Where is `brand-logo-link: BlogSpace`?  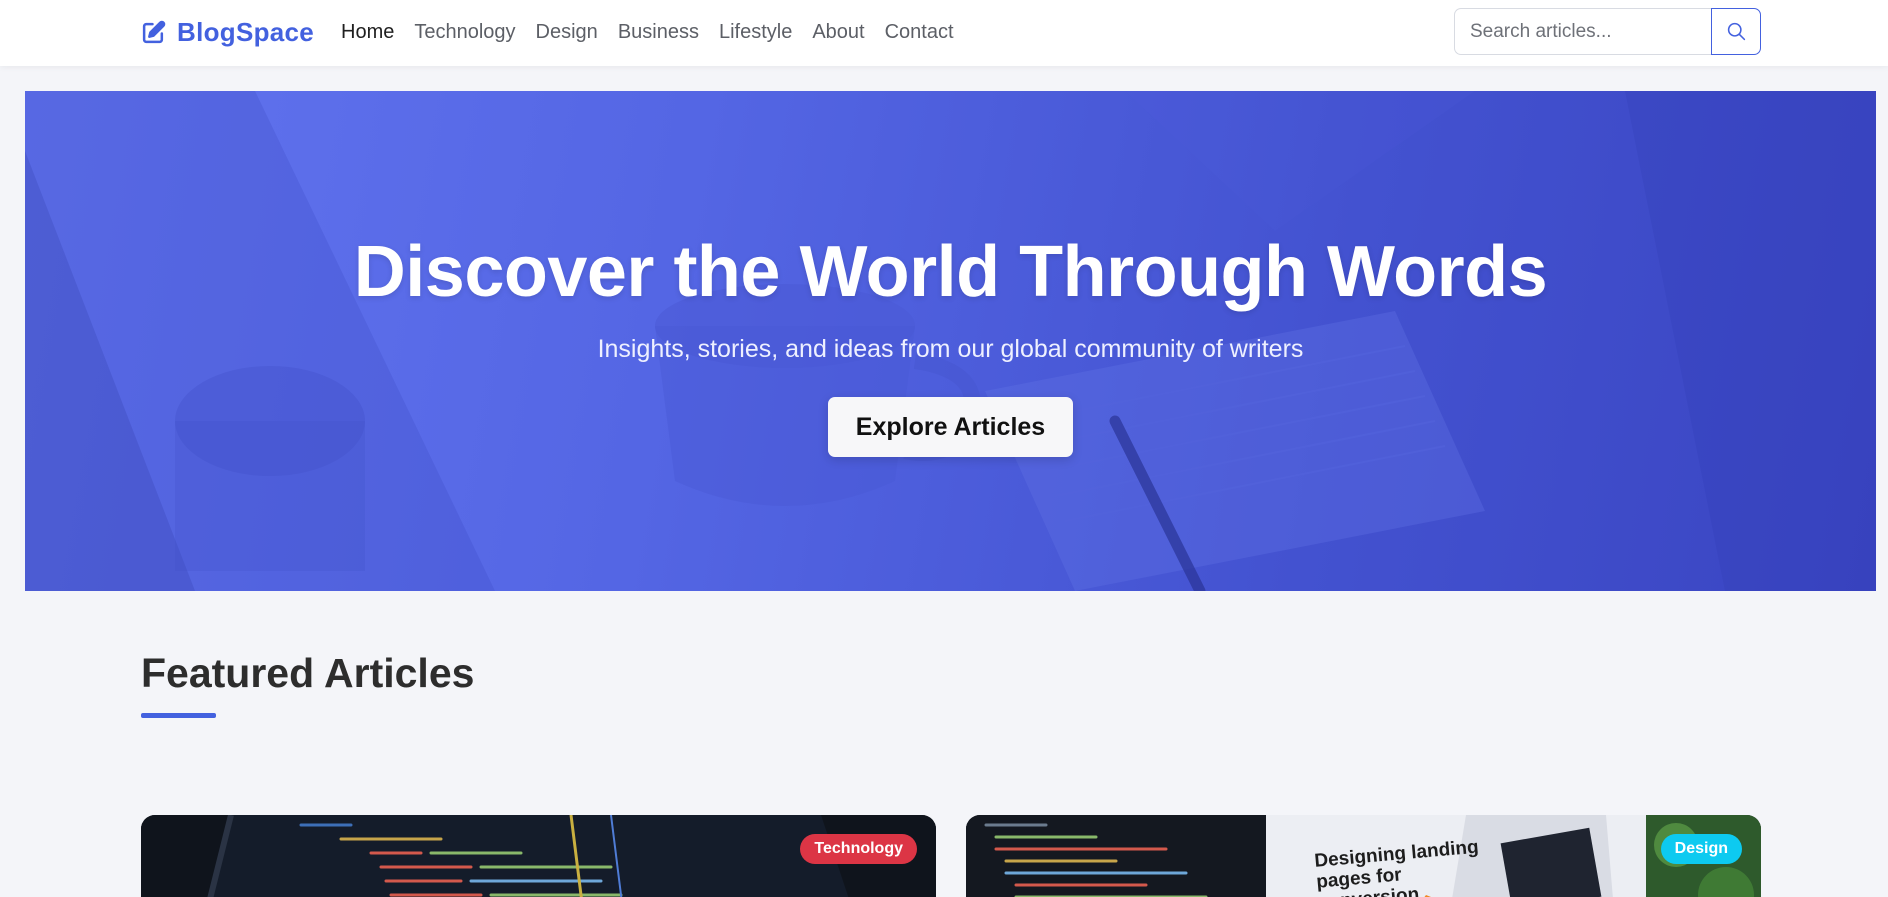 brand-logo-link: BlogSpace is located at coordinates (227, 32).